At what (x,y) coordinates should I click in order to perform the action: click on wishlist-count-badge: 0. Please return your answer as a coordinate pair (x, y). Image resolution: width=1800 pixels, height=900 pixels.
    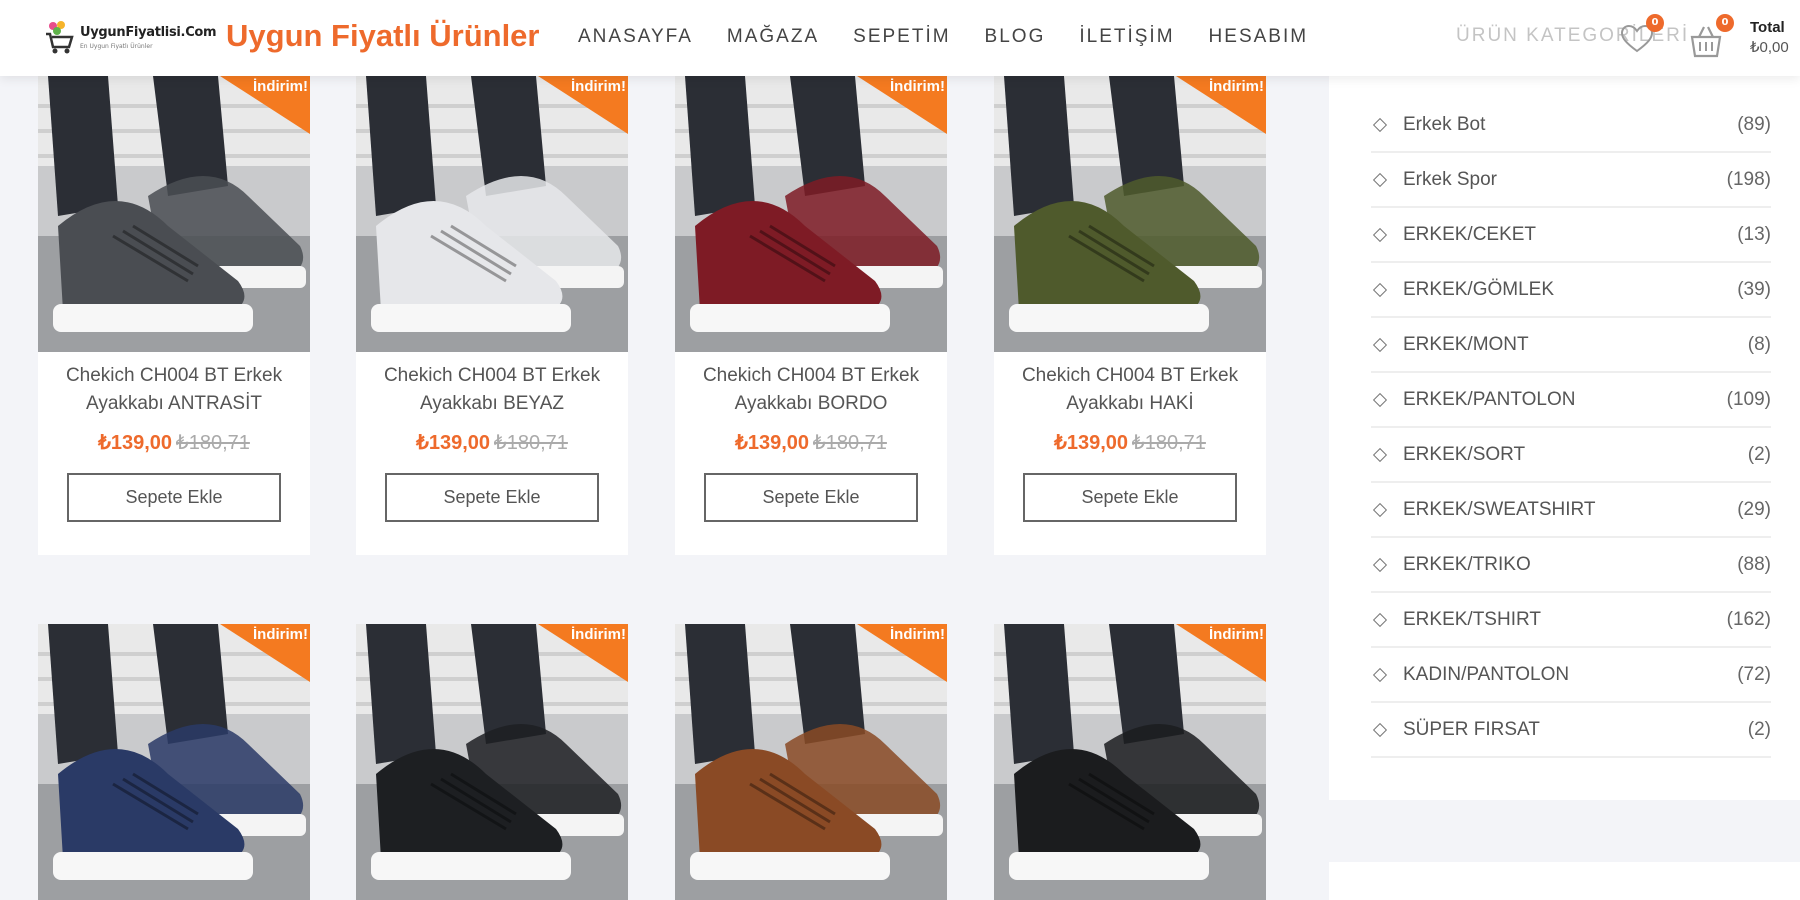
    Looking at the image, I should click on (1655, 23).